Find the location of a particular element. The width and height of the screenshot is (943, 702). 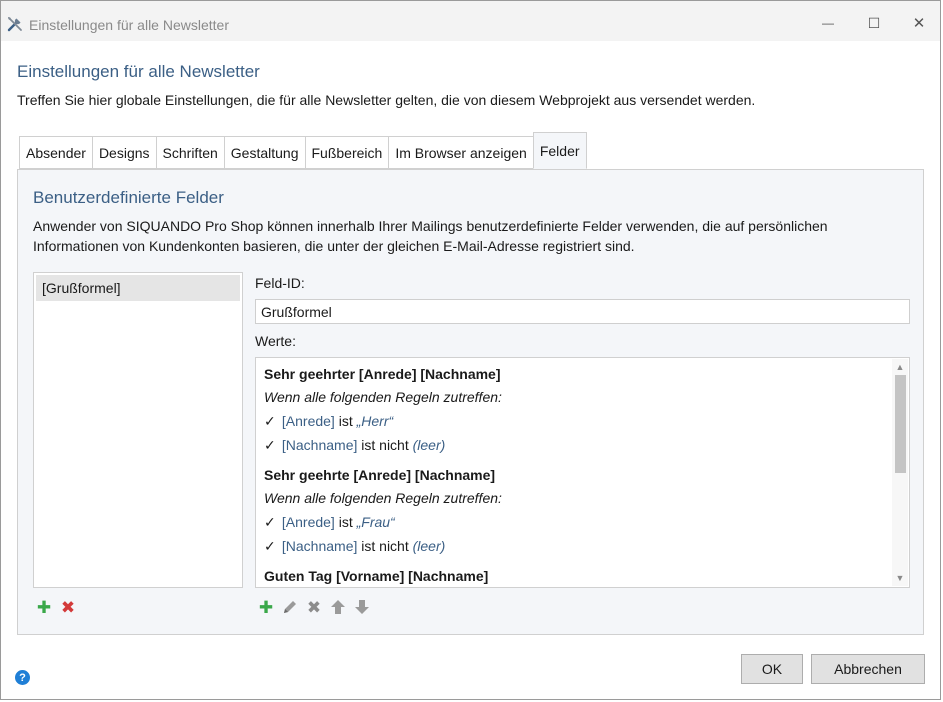

help-icon: ? is located at coordinates (22, 677).